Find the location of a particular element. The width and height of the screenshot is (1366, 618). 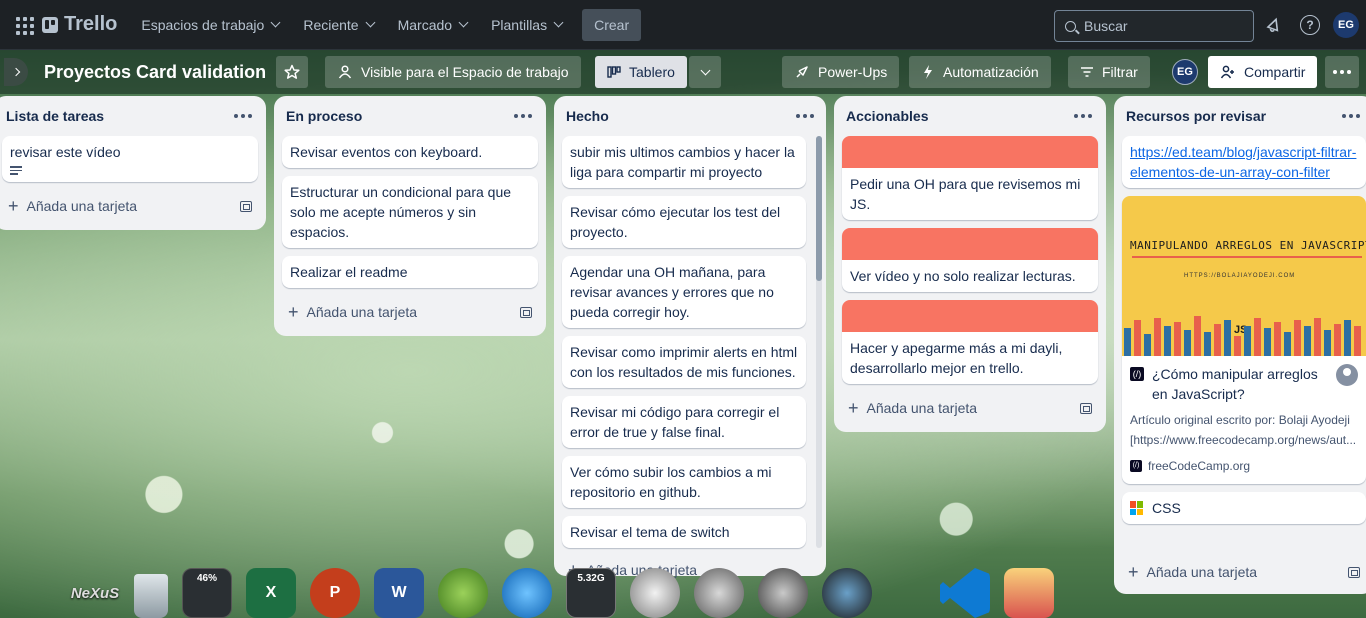

share-label: Compartir is located at coordinates (1275, 72).